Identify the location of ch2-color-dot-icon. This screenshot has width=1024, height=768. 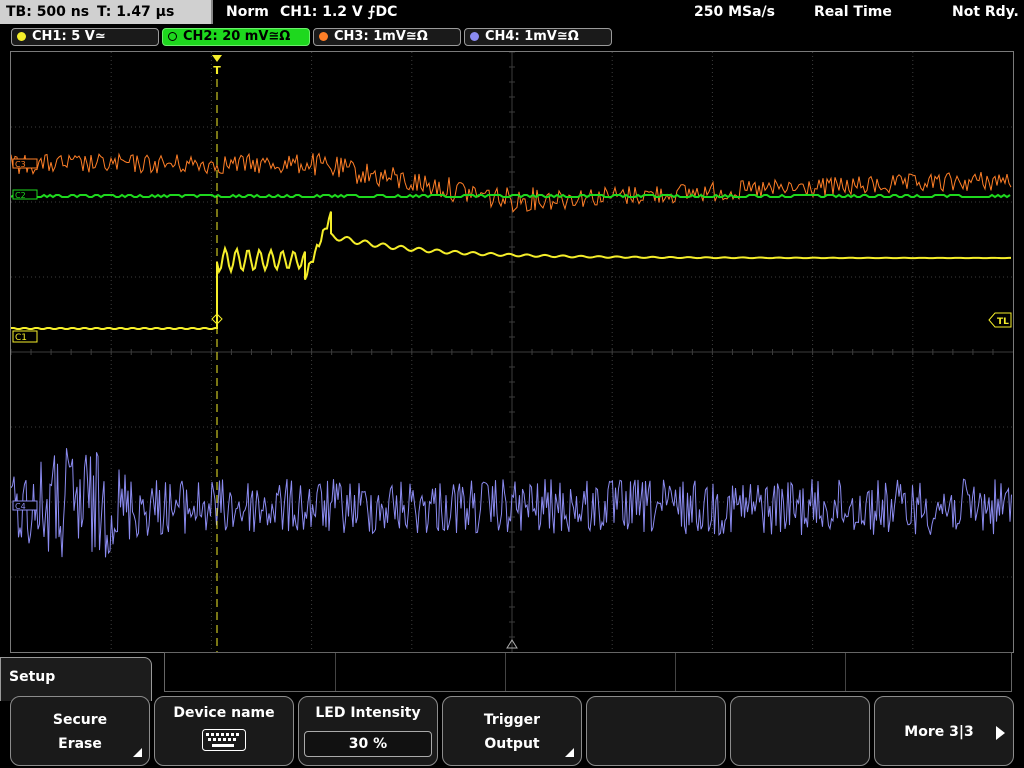
(172, 36).